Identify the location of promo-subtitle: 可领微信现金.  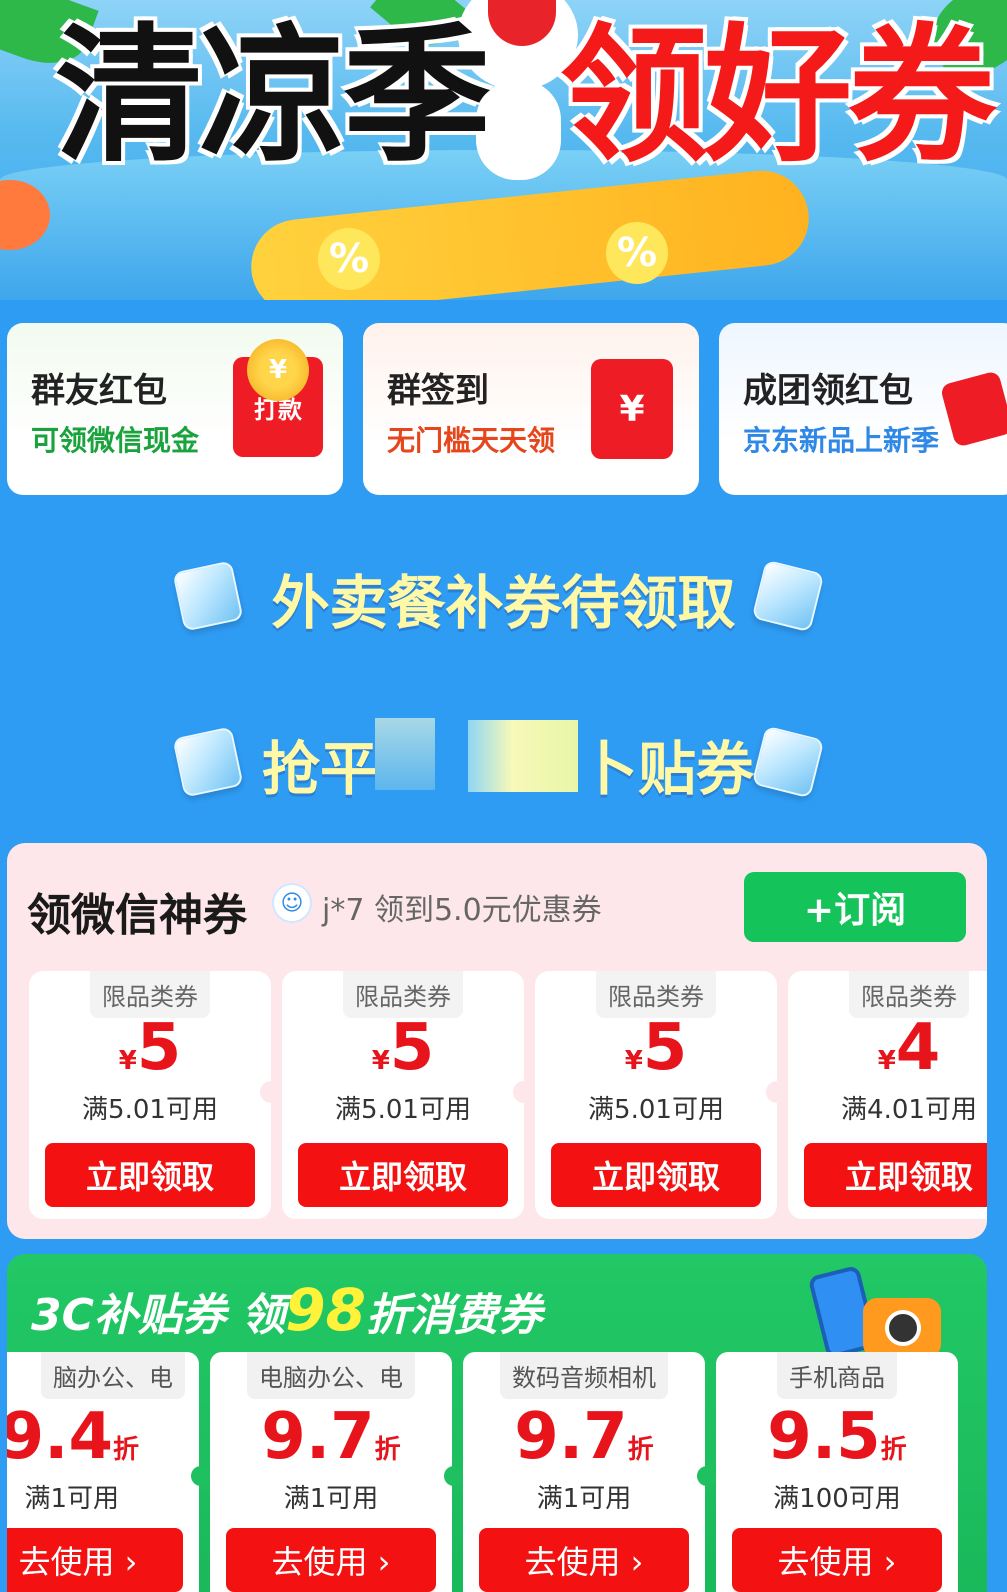
(115, 440).